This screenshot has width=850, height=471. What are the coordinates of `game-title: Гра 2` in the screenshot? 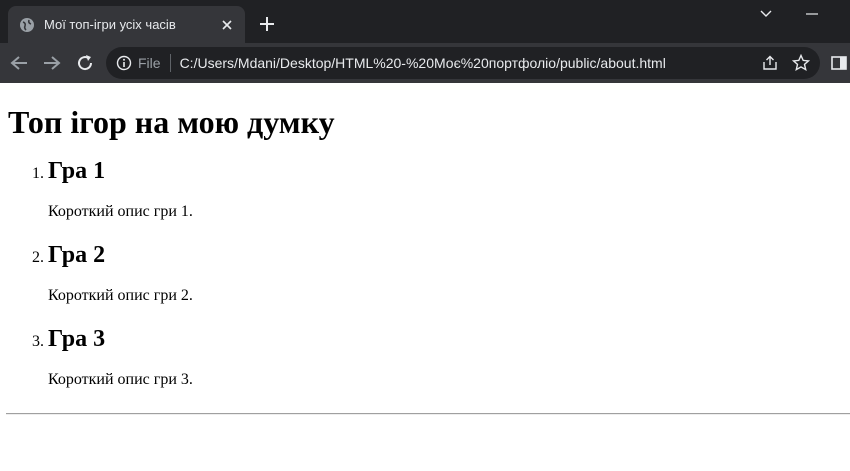 It's located at (77, 255).